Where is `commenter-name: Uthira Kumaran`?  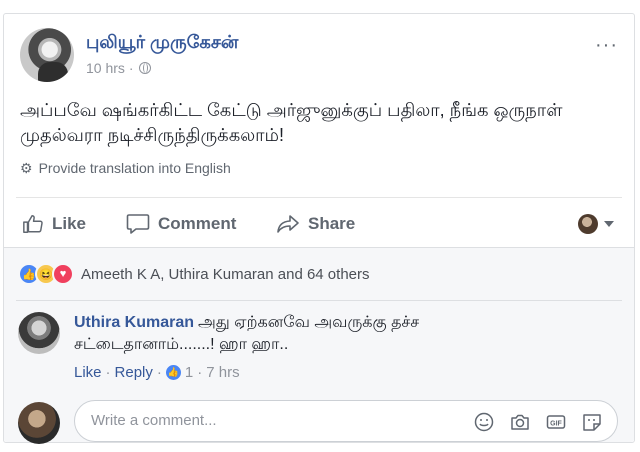 commenter-name: Uthira Kumaran is located at coordinates (134, 322).